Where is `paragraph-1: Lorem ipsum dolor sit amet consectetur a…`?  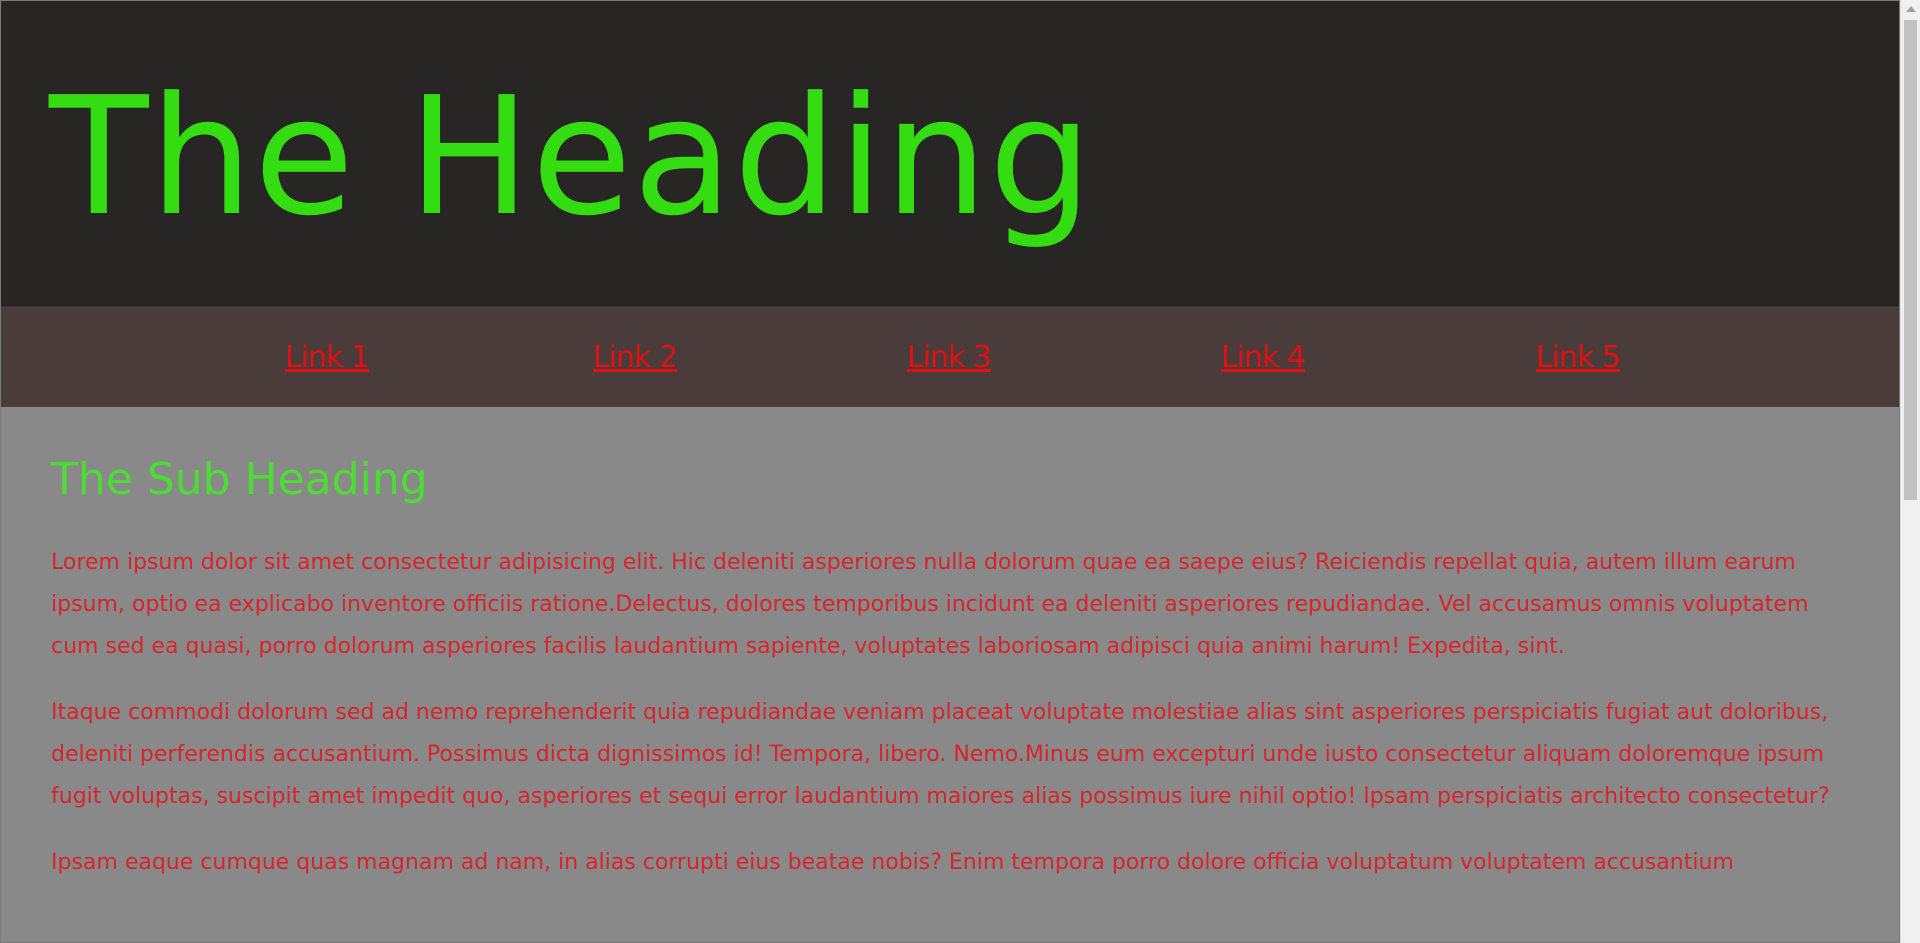
paragraph-1: Lorem ipsum dolor sit amet consectetur a… is located at coordinates (930, 604).